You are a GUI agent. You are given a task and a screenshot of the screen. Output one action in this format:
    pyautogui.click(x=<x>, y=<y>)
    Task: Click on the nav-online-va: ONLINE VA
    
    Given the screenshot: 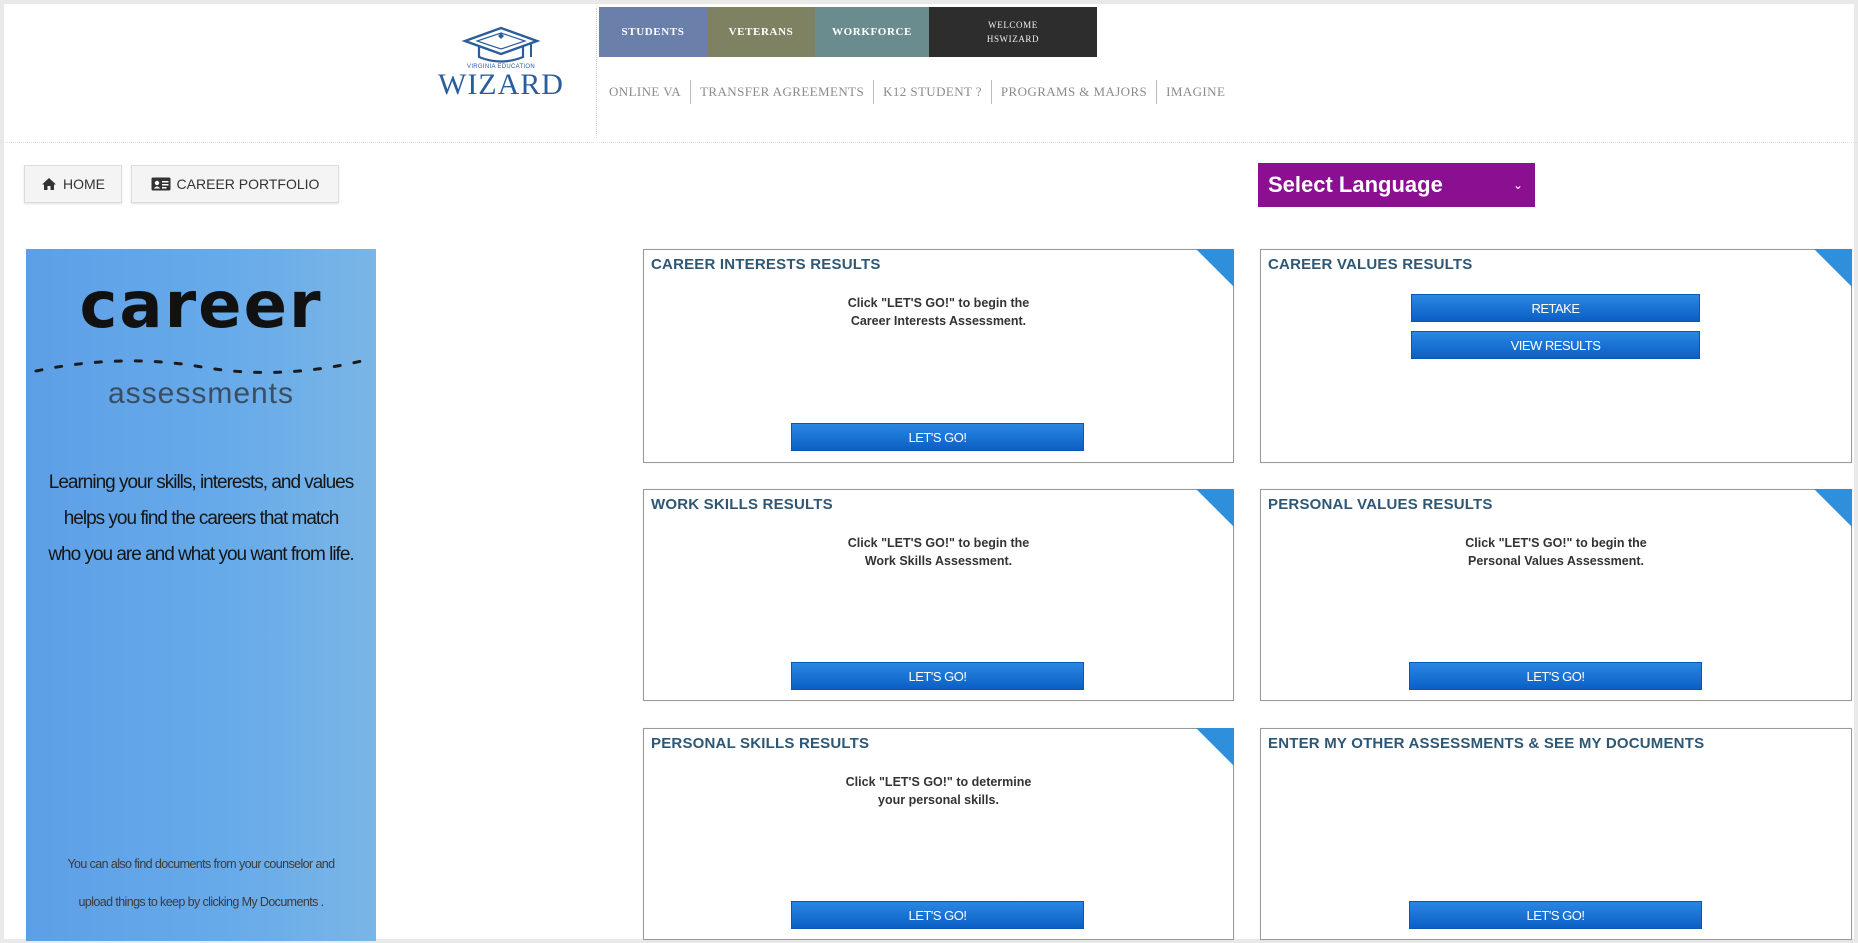 What is the action you would take?
    pyautogui.click(x=650, y=92)
    